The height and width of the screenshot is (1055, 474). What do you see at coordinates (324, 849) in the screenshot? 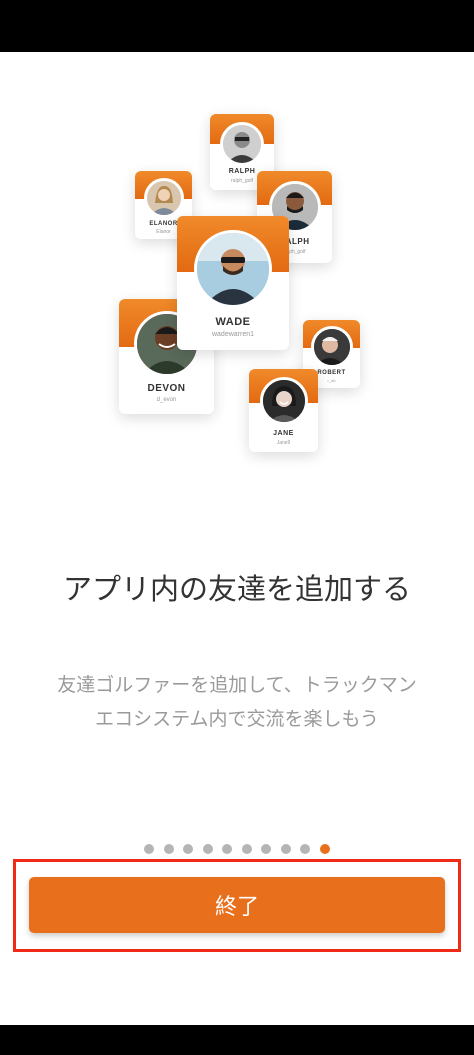
I see `page-dot-active` at bounding box center [324, 849].